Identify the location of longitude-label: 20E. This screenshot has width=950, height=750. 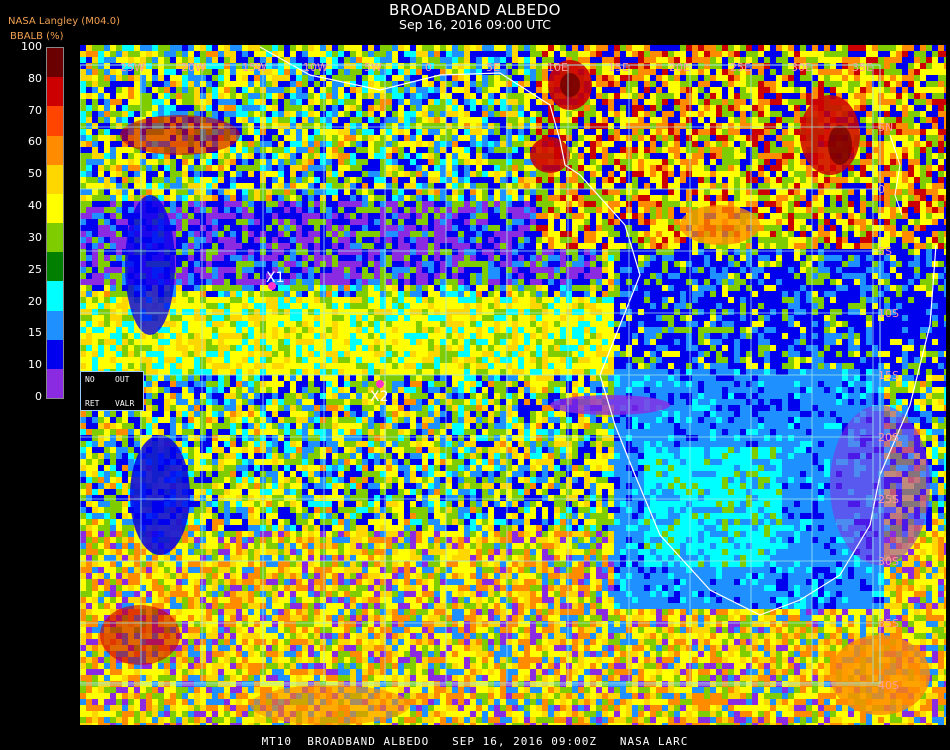
(679, 67).